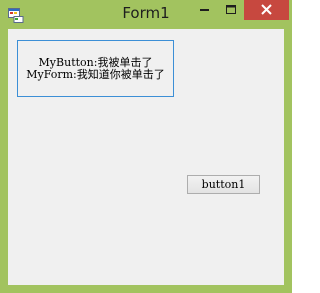 The image size is (320, 293). I want to click on minimize-button, so click(204, 10).